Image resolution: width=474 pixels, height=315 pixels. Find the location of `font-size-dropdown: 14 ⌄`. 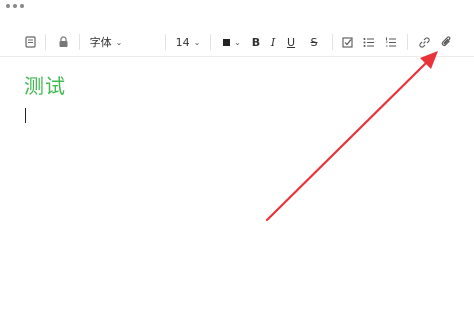

font-size-dropdown: 14 ⌄ is located at coordinates (188, 42).